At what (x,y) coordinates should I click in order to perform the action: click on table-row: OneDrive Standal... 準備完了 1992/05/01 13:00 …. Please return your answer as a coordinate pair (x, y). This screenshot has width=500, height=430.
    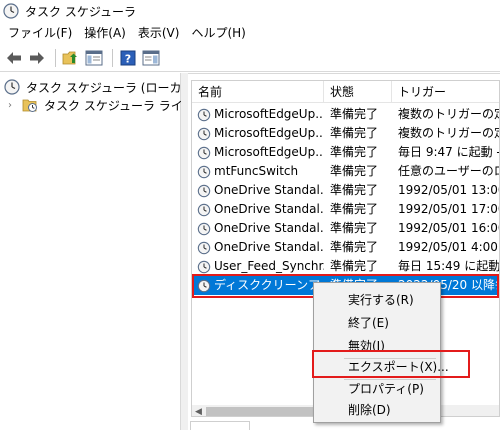
    Looking at the image, I should click on (345, 190).